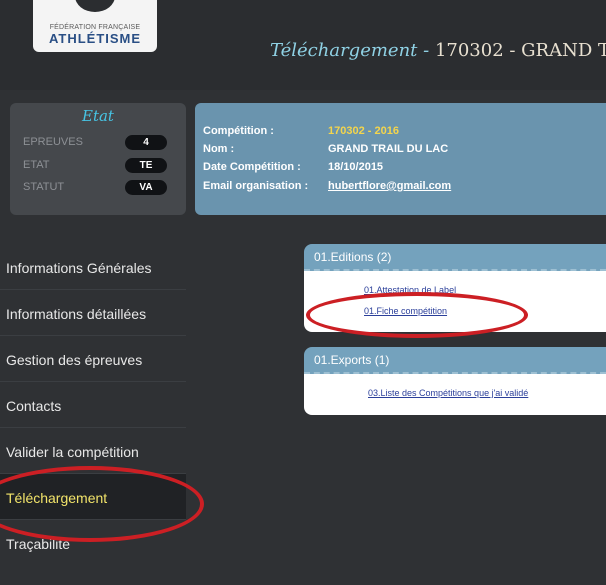 Image resolution: width=606 pixels, height=585 pixels. Describe the element at coordinates (325, 149) in the screenshot. I see `info-row-nom: Nom : GRAND TRAIL DU LAC` at that location.